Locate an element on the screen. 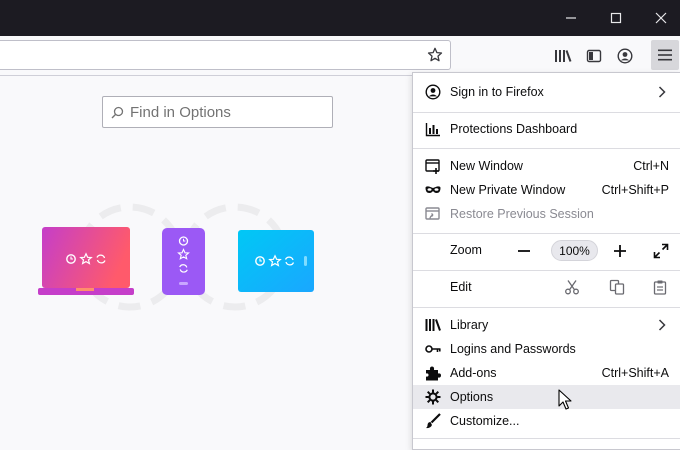 This screenshot has height=450, width=680. sidebars-button is located at coordinates (594, 56).